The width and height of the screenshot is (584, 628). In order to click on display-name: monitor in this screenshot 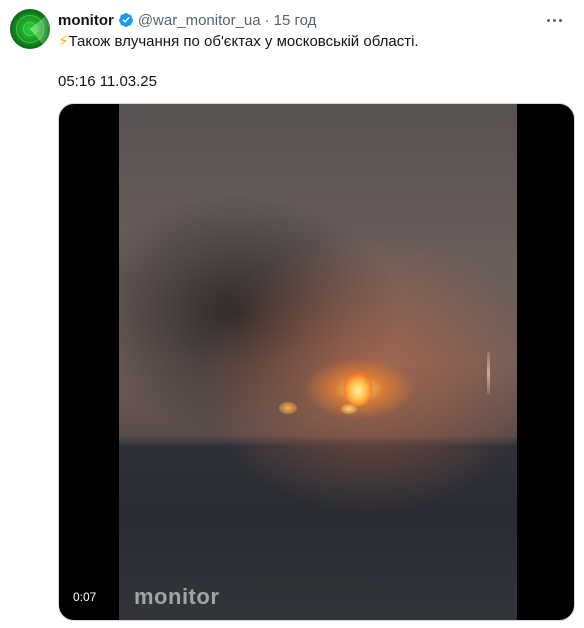, I will do `click(86, 20)`.